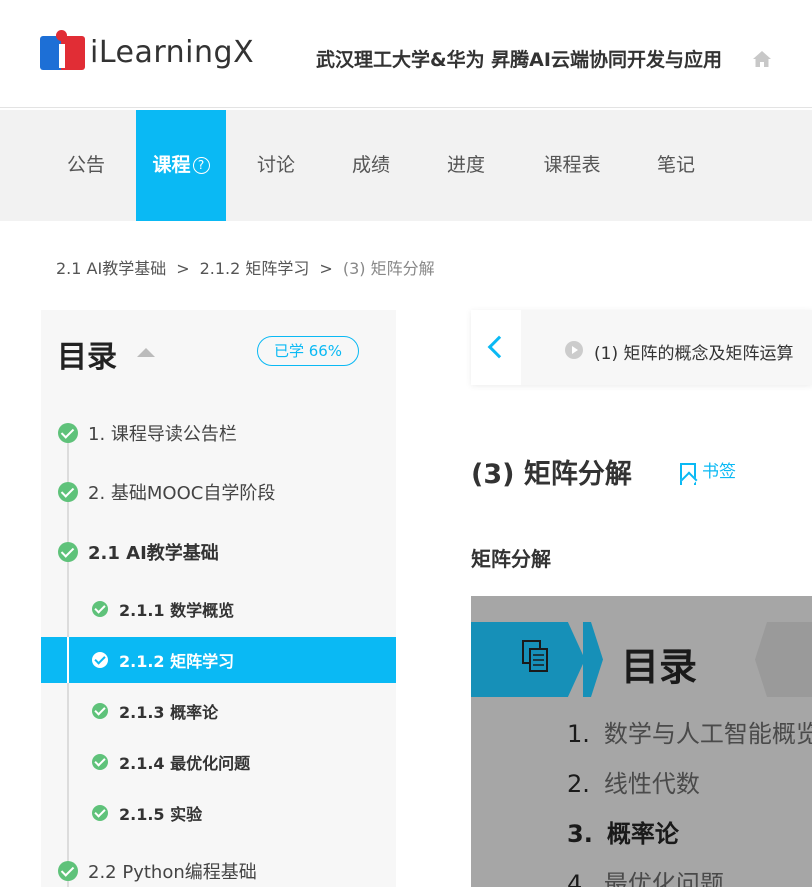  I want to click on tab-announcements: 公告, so click(86, 165).